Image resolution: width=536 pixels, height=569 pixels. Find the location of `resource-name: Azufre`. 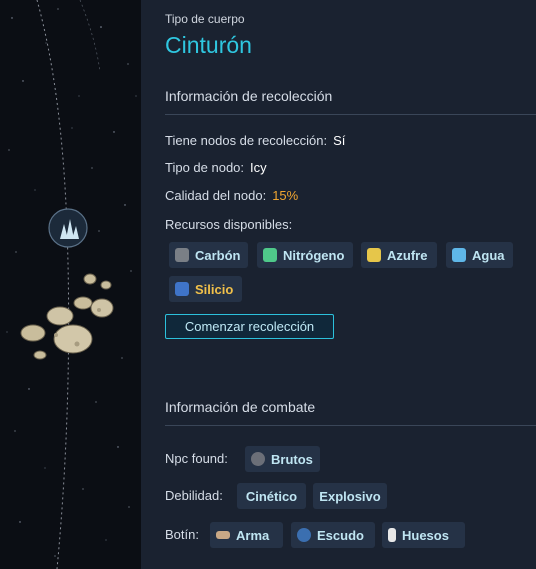

resource-name: Azufre is located at coordinates (407, 255).